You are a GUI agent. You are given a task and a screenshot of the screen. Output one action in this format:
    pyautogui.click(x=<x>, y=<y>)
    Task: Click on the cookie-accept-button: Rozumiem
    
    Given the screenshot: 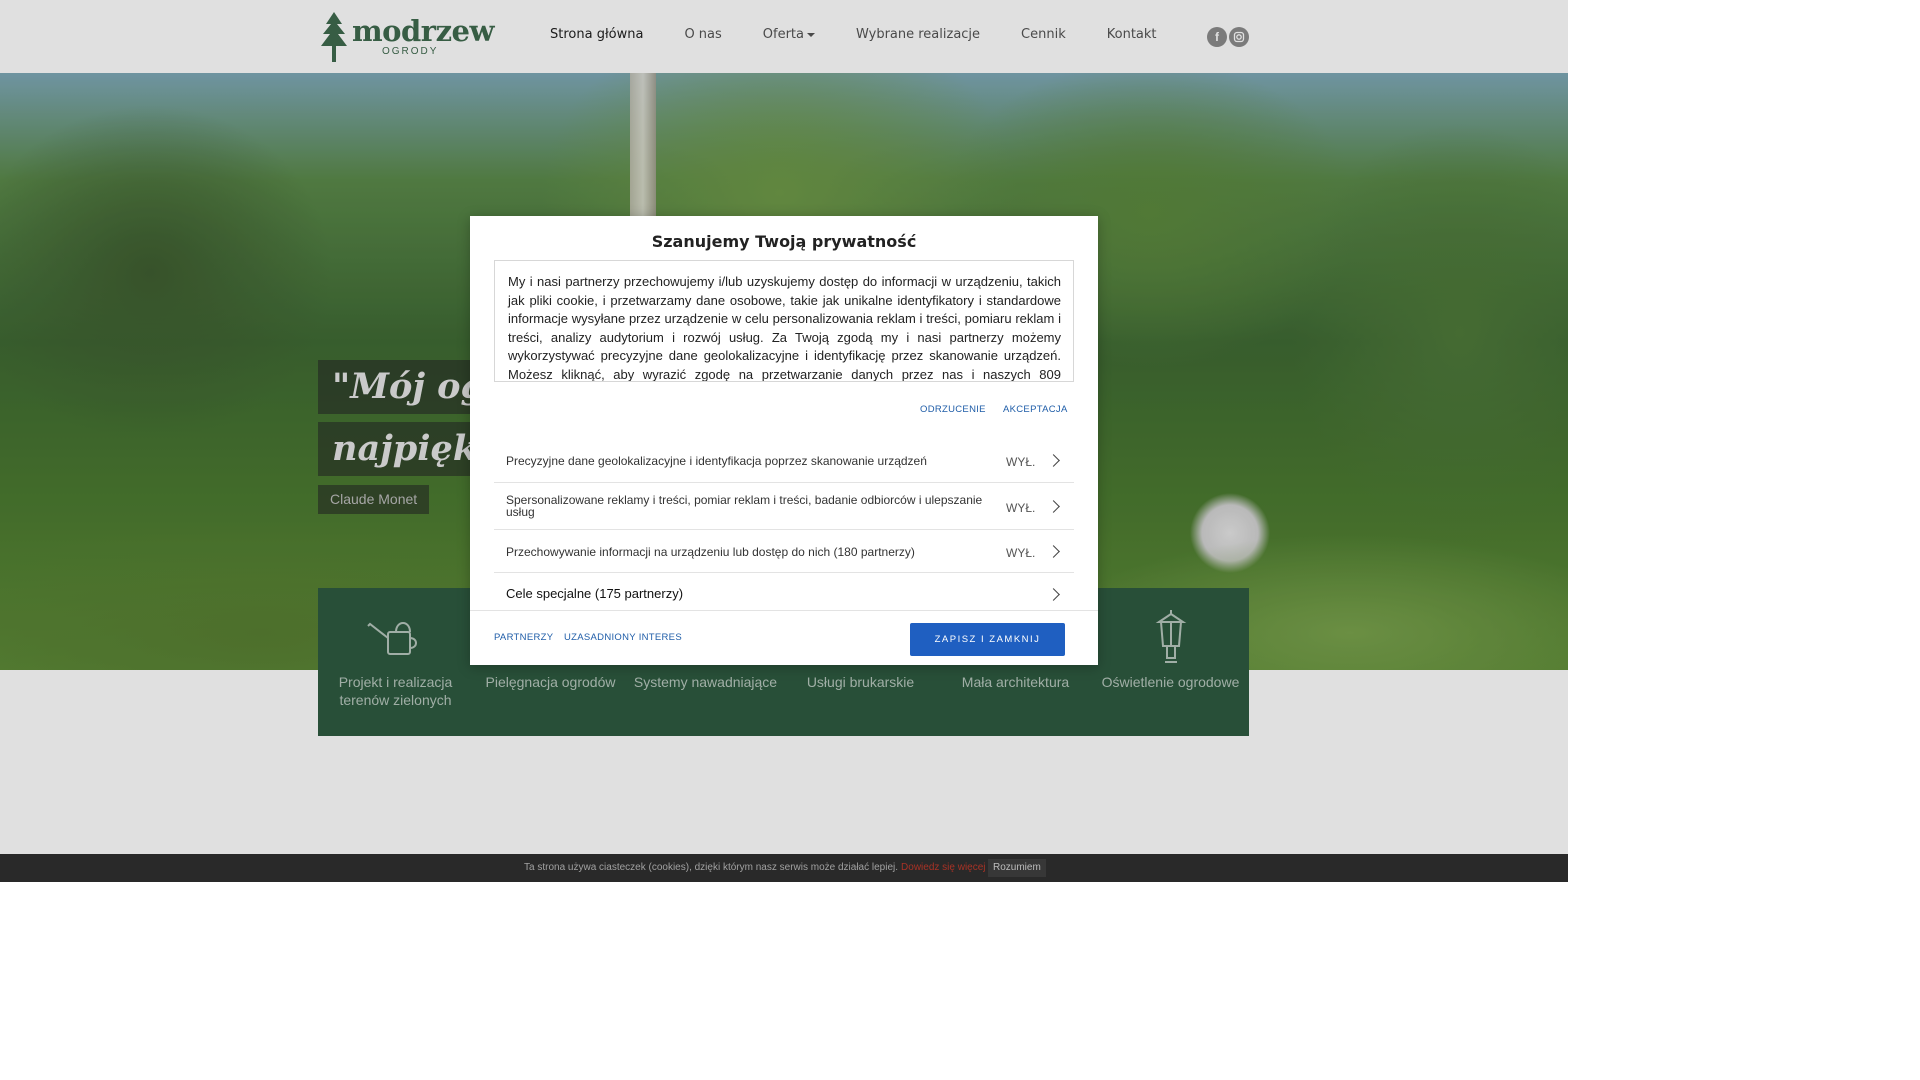 What is the action you would take?
    pyautogui.click(x=1017, y=868)
    